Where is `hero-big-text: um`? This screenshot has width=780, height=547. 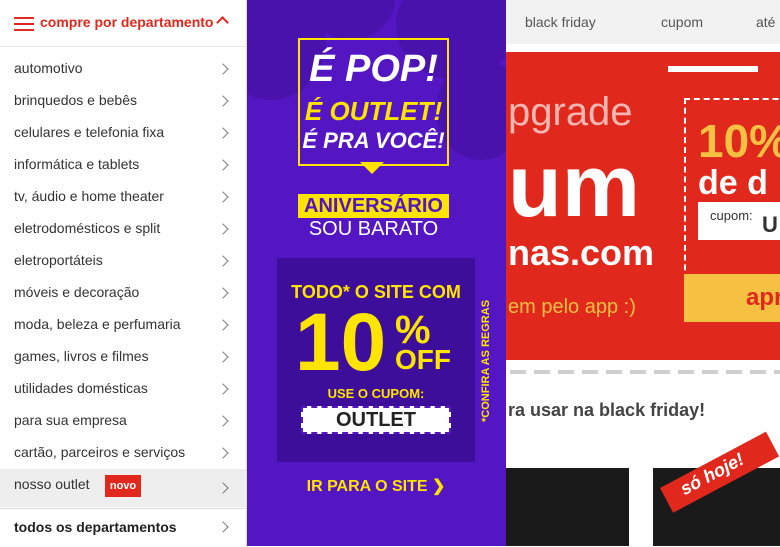 hero-big-text: um is located at coordinates (574, 185).